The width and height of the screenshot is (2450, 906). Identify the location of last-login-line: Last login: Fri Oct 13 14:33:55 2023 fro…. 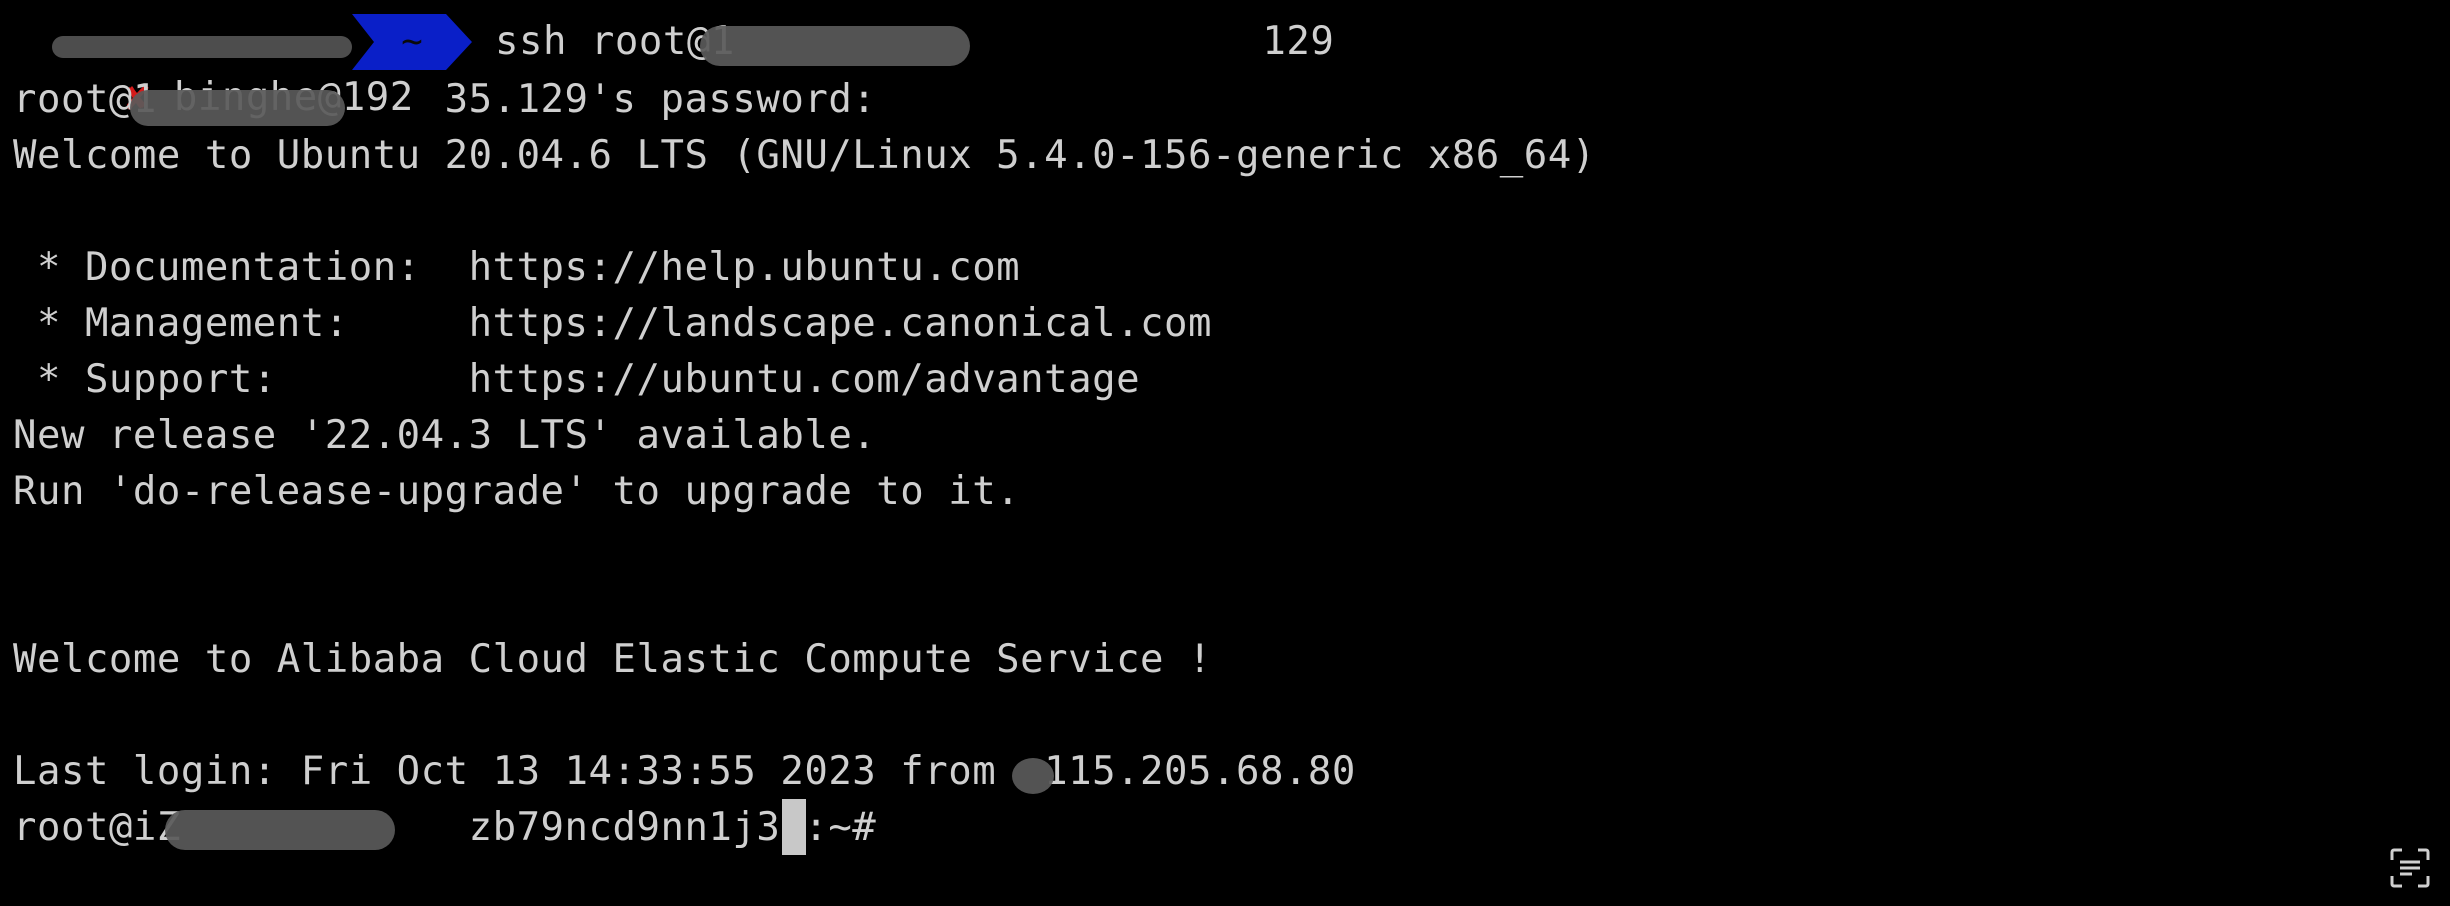
(684, 771).